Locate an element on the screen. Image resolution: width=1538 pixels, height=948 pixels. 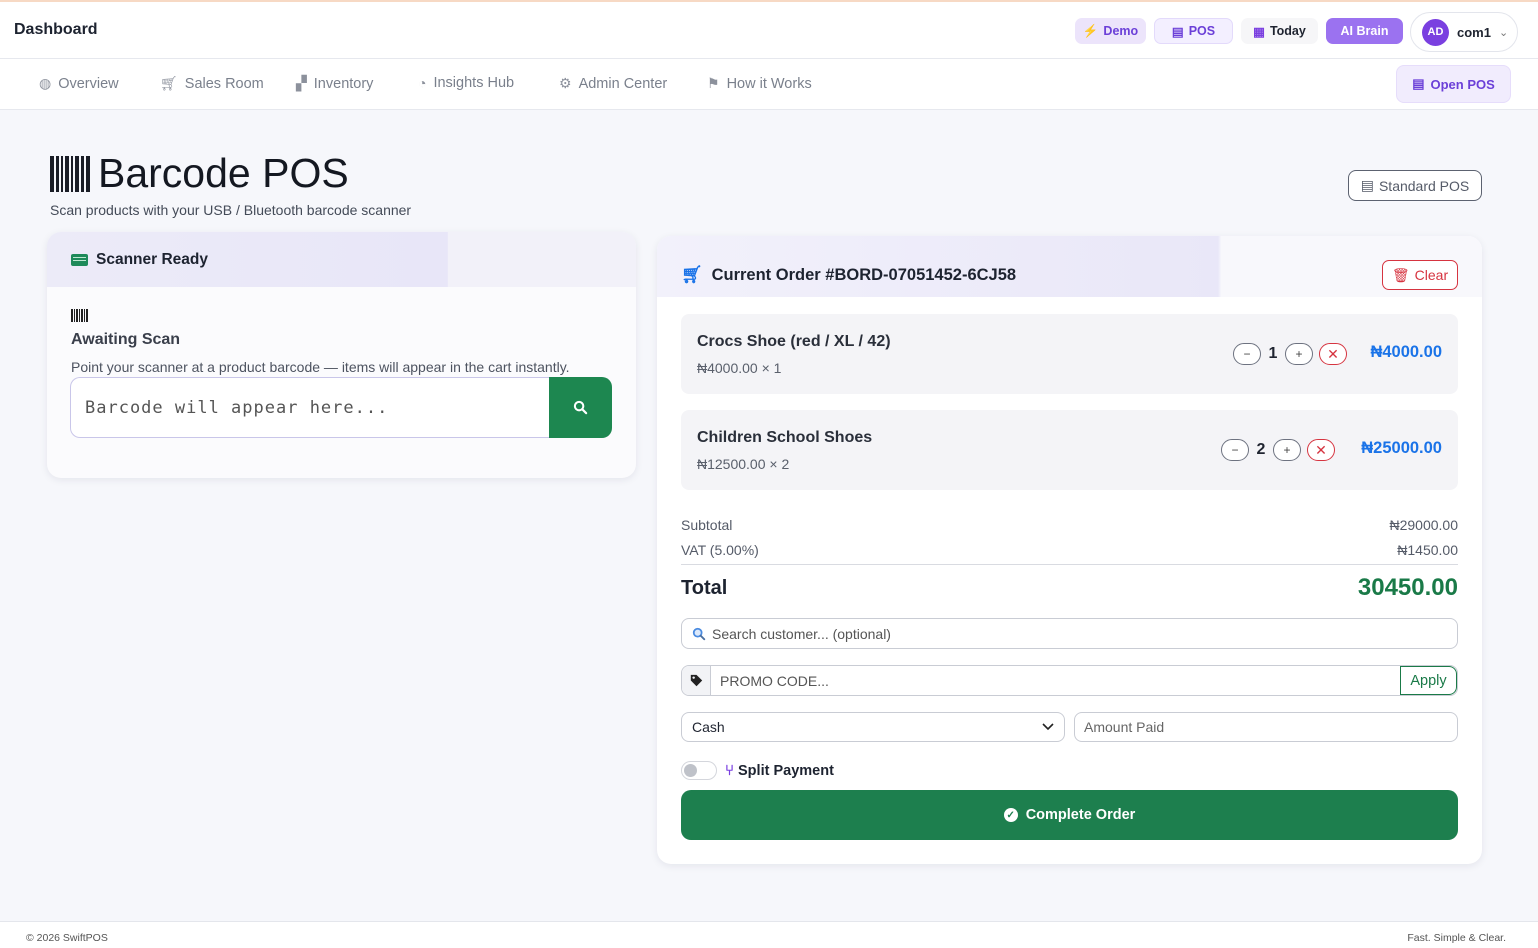
keyboard-icon is located at coordinates (79, 259).